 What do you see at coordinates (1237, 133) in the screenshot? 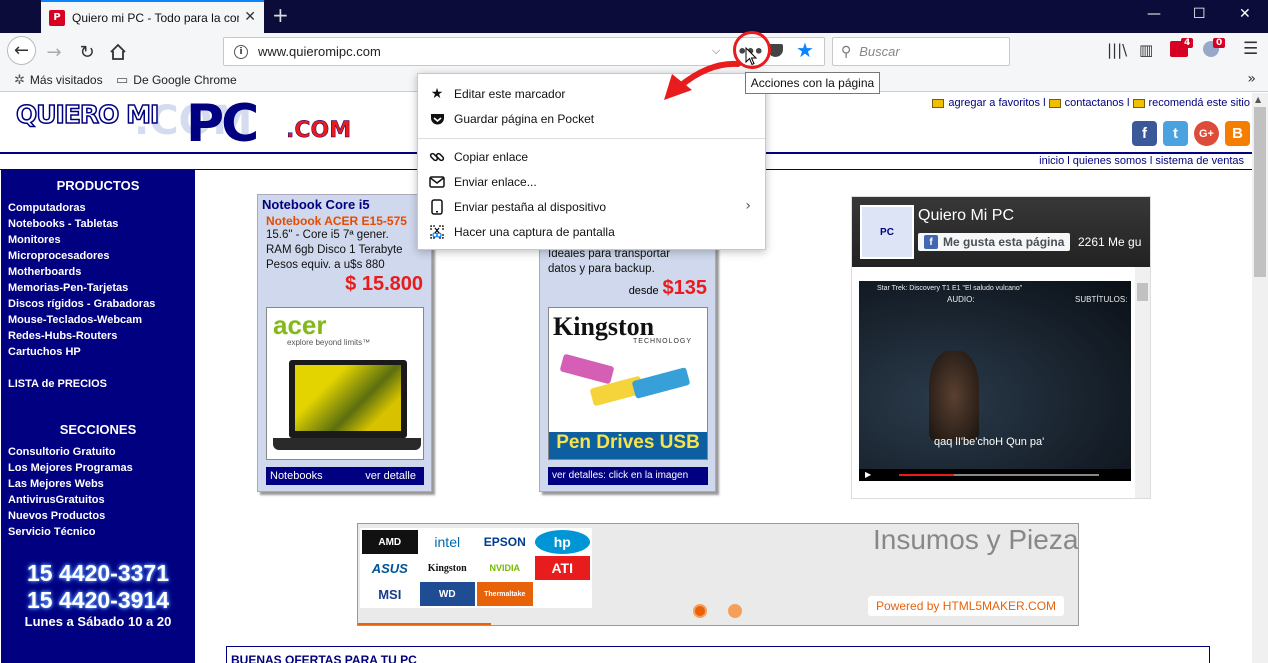
I see `blogger-icon: B` at bounding box center [1237, 133].